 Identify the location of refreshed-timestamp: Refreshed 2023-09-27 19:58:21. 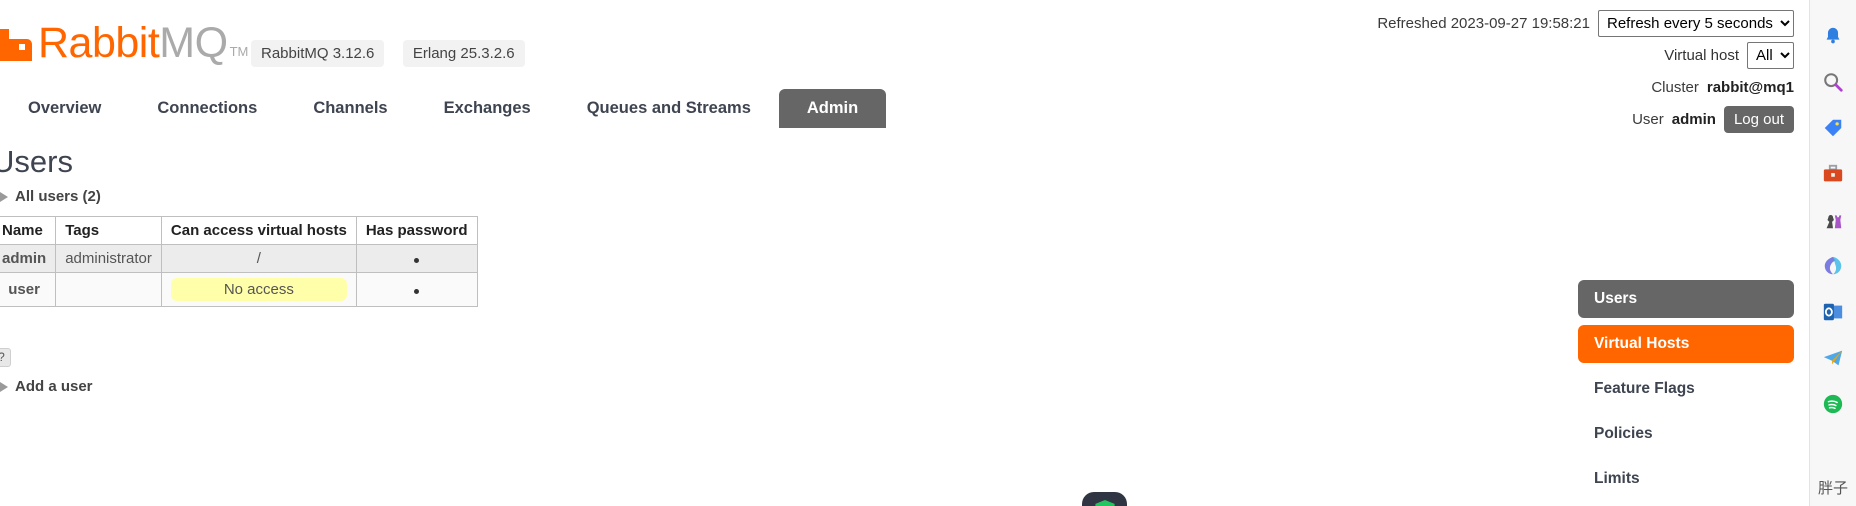
(1483, 23).